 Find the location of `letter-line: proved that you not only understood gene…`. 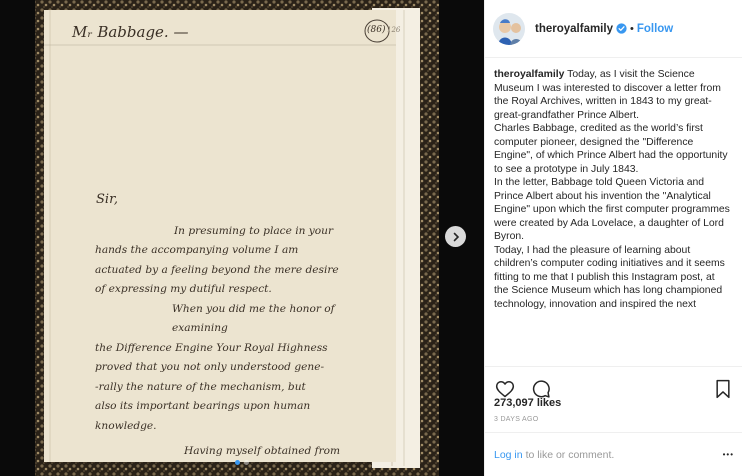

letter-line: proved that you not only understood gene… is located at coordinates (210, 367).